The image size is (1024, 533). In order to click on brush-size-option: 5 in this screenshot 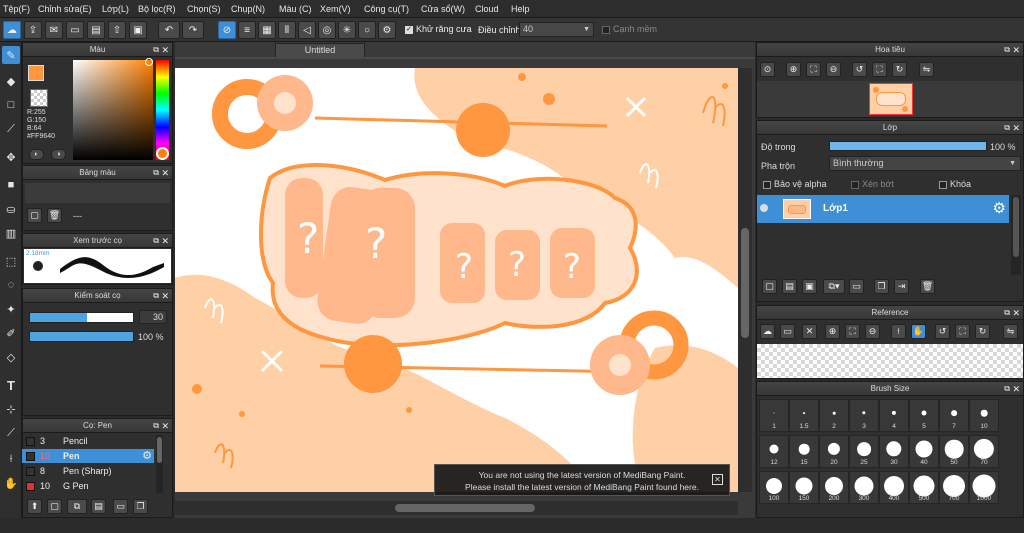, I will do `click(924, 415)`.